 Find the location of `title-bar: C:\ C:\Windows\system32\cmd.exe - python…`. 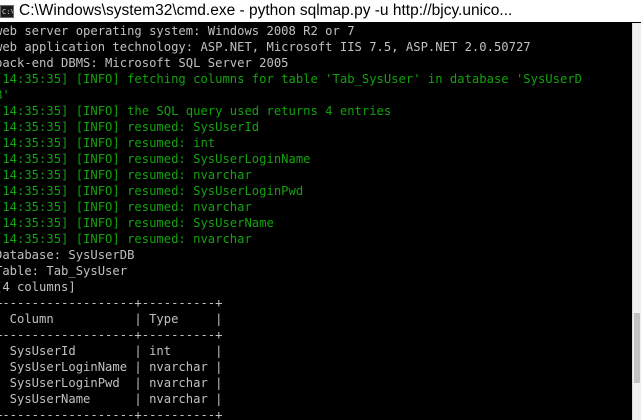

title-bar: C:\ C:\Windows\system32\cmd.exe - python… is located at coordinates (320, 11).